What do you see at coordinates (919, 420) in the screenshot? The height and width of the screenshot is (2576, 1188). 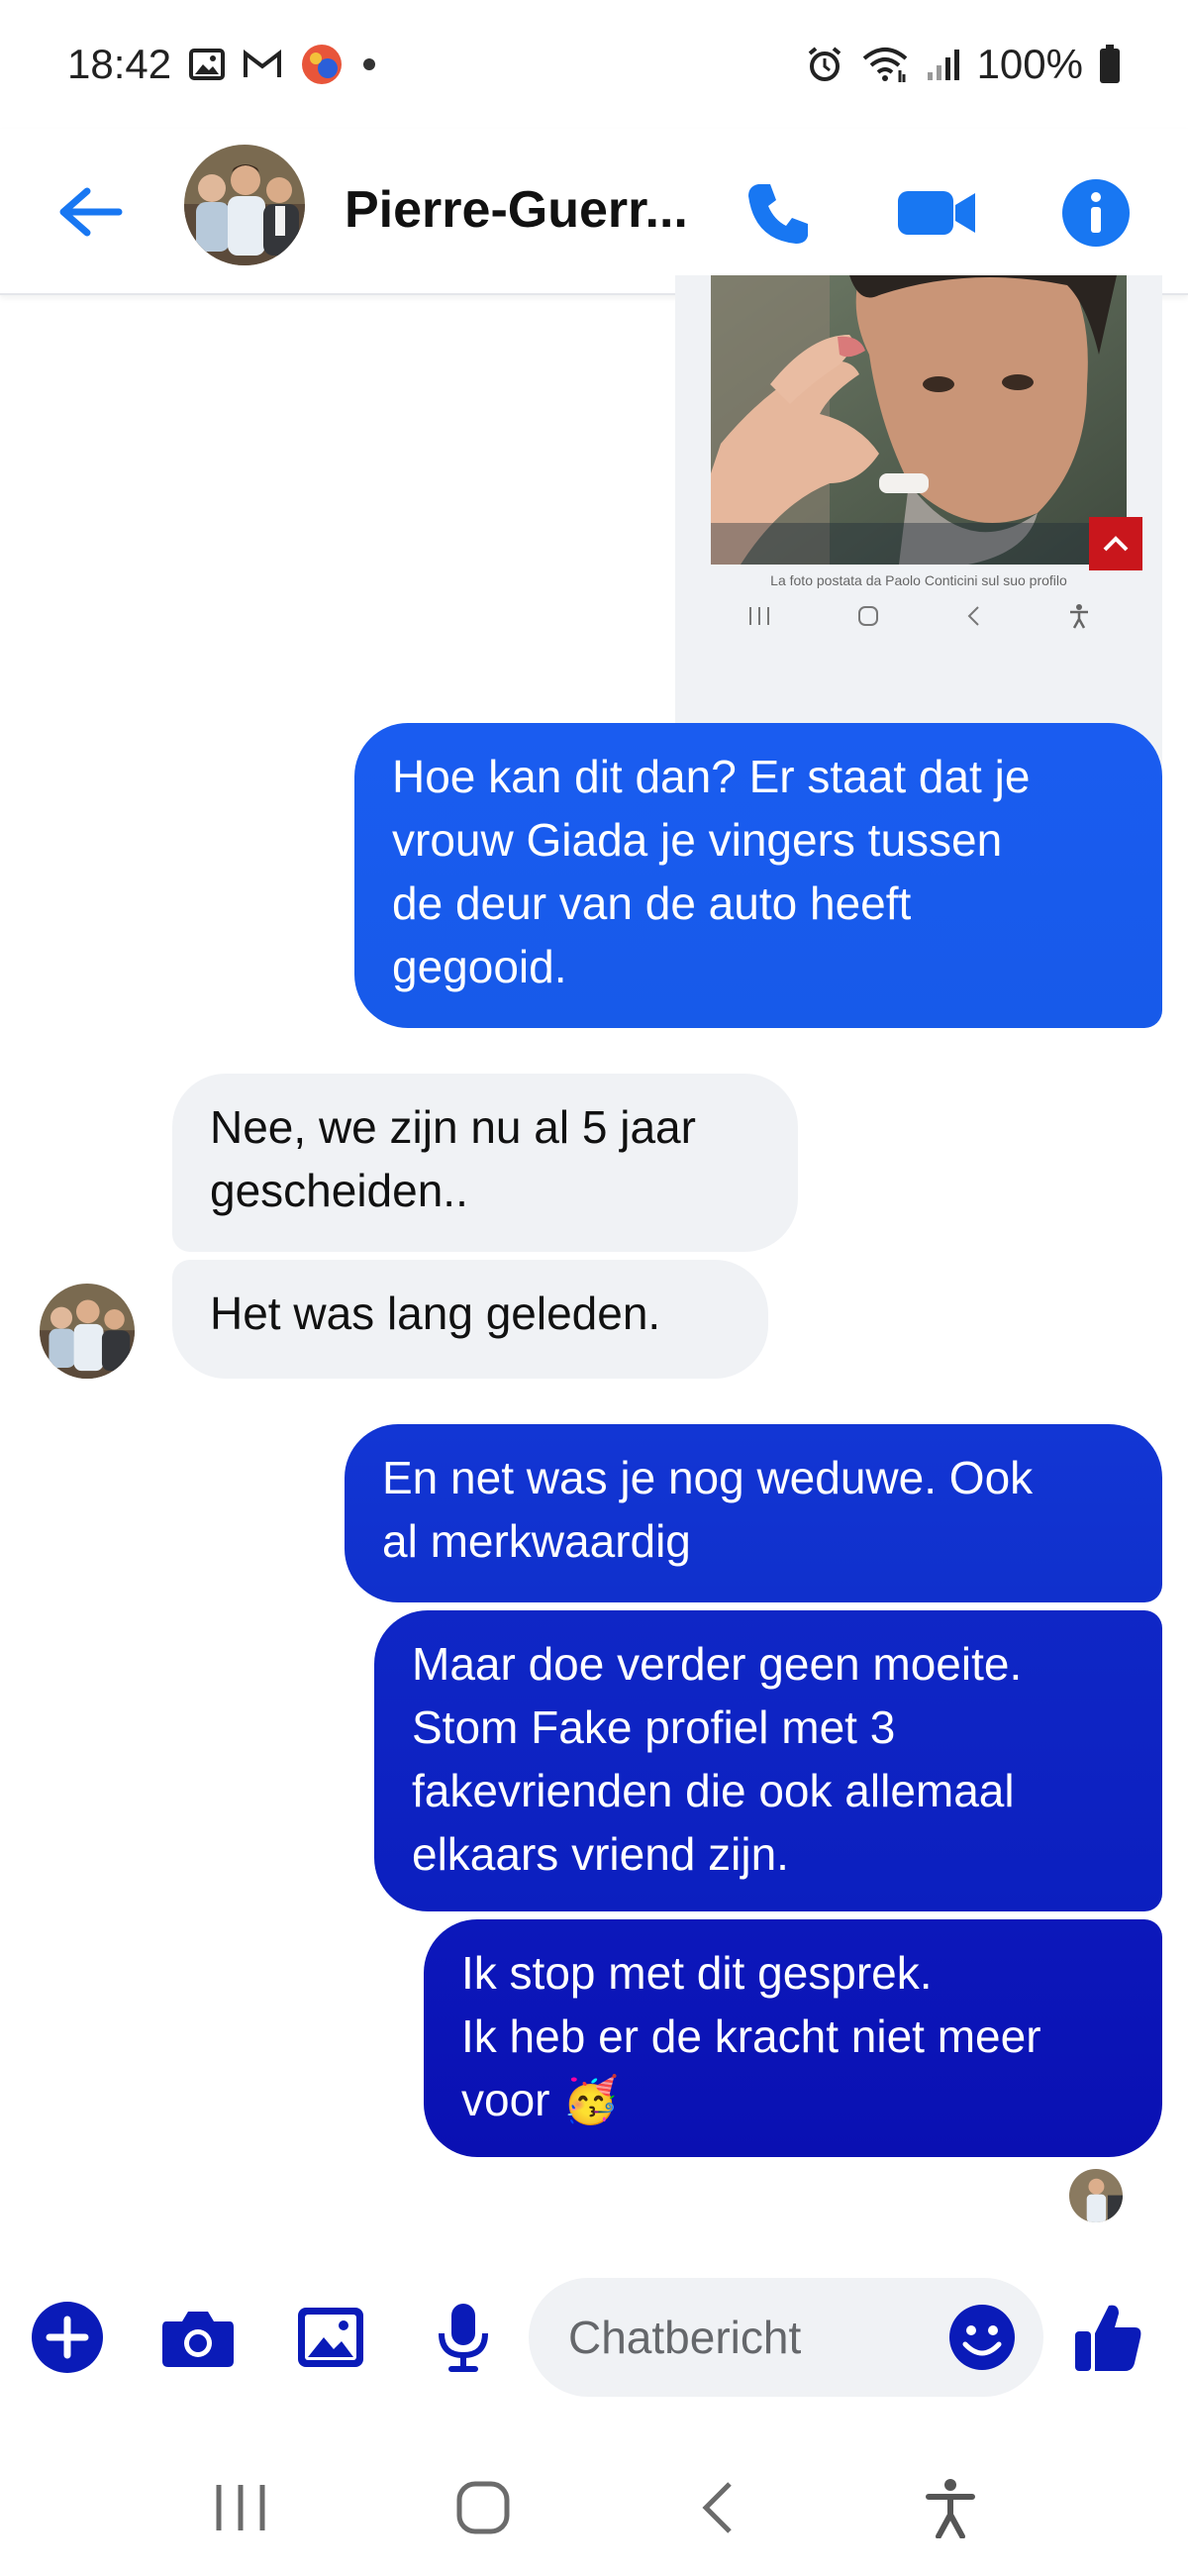 I see `shared-photo` at bounding box center [919, 420].